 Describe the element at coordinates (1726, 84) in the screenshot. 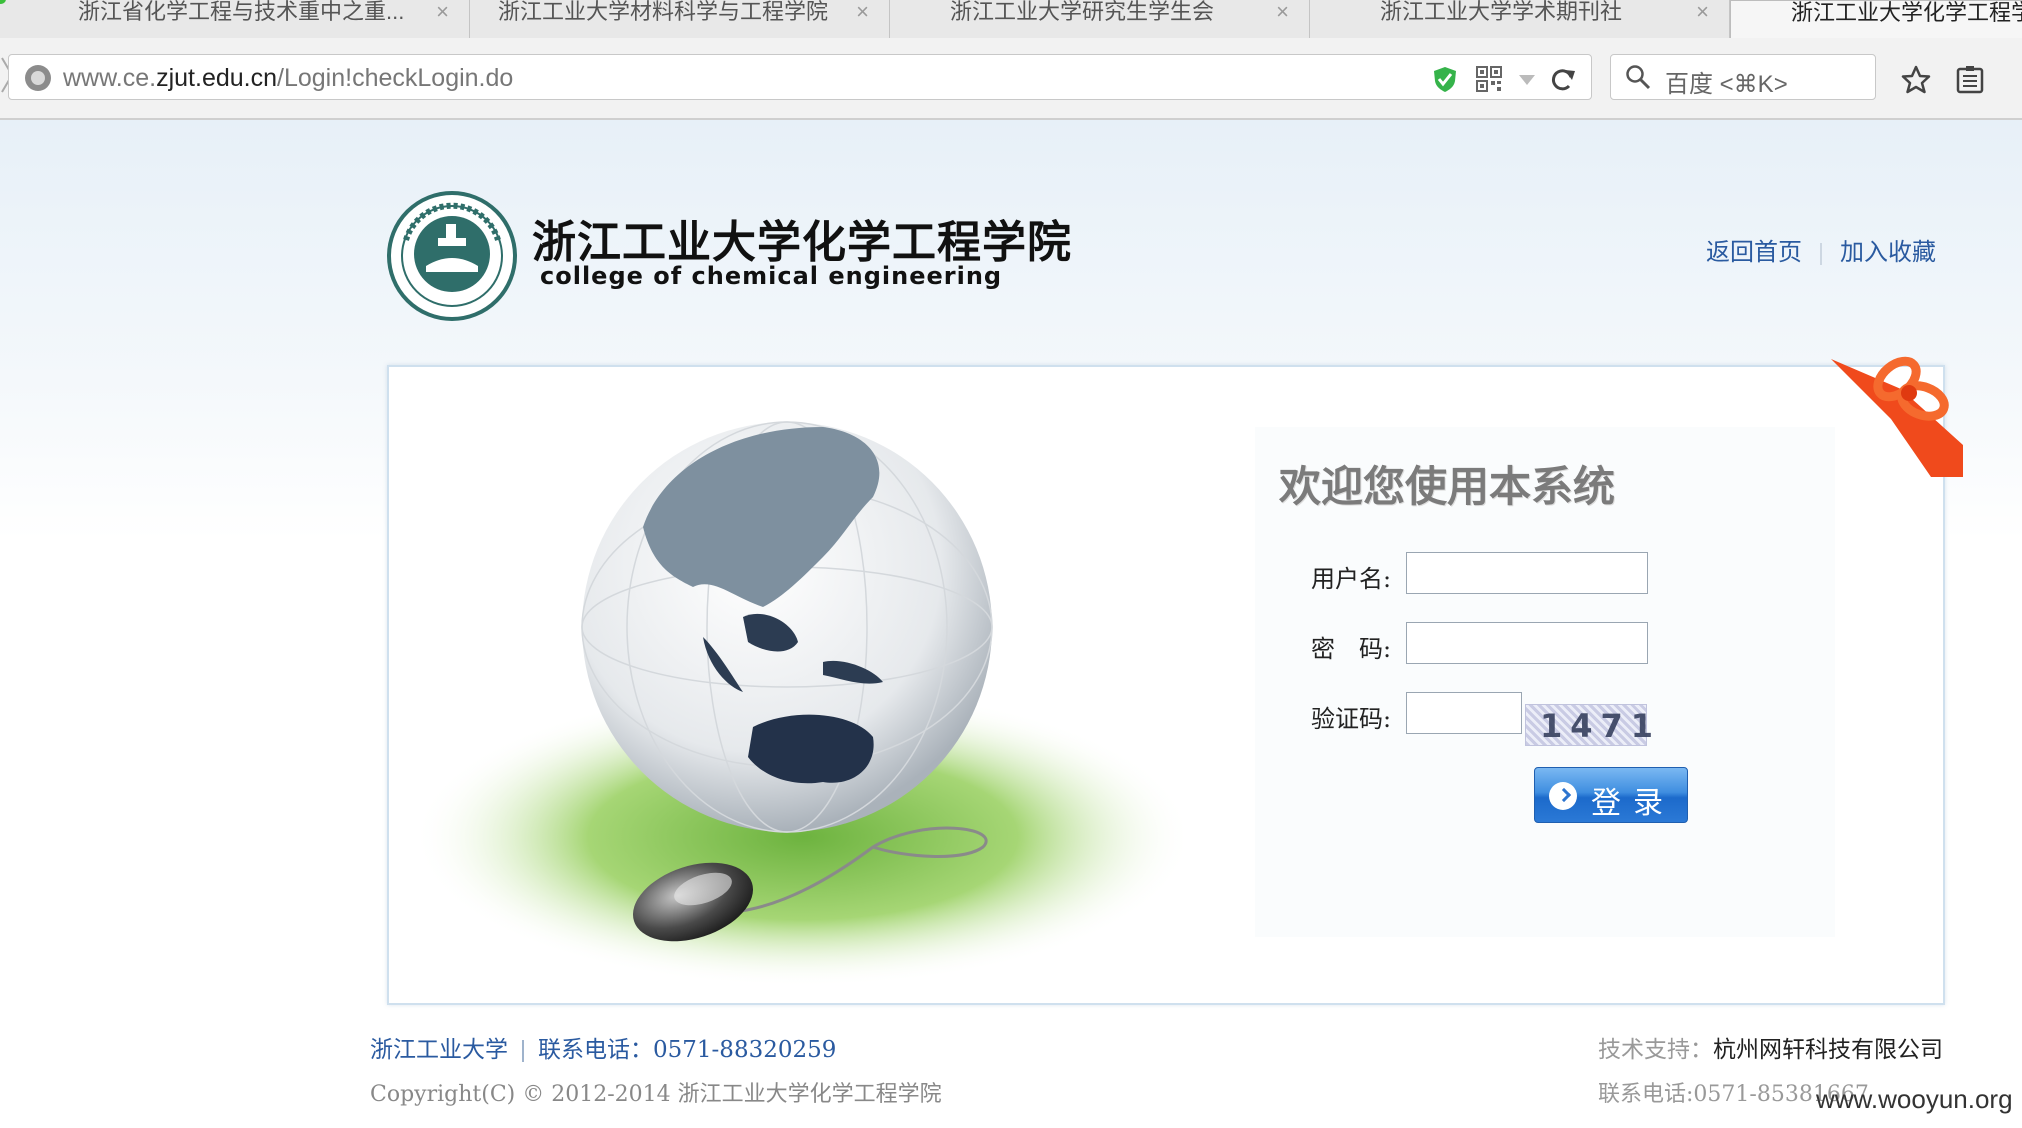

I see `search-placeholder: 百度 <⌘K>` at that location.